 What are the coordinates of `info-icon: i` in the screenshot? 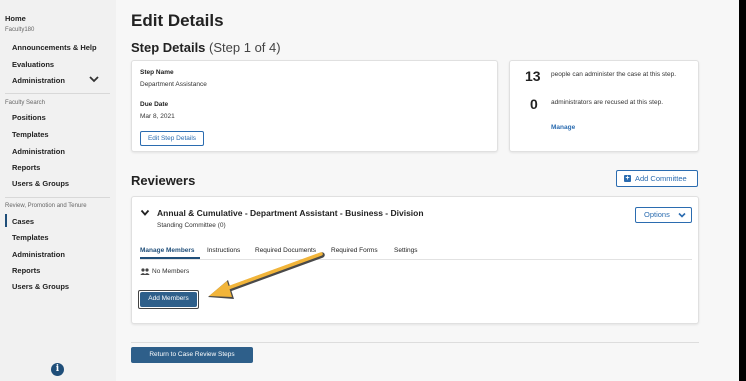 It's located at (57, 369).